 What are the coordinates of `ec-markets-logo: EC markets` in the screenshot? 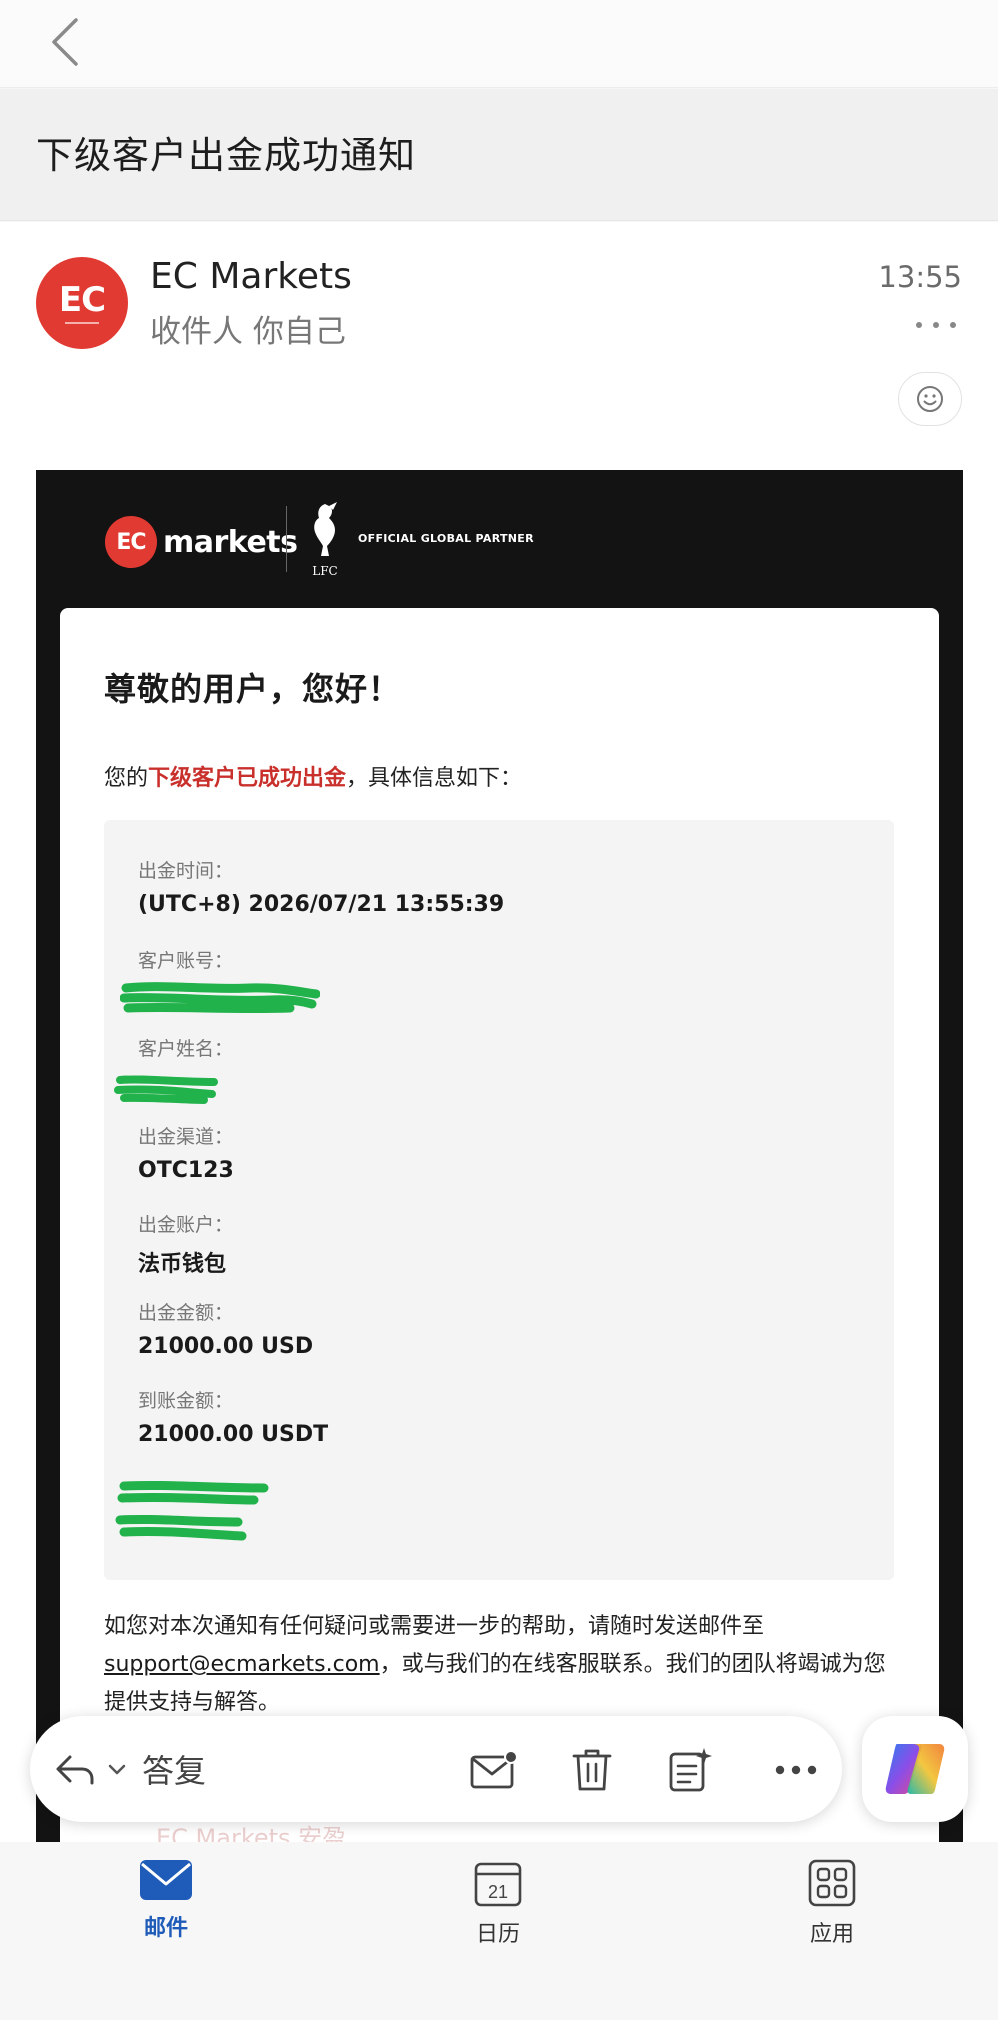 It's located at (201, 542).